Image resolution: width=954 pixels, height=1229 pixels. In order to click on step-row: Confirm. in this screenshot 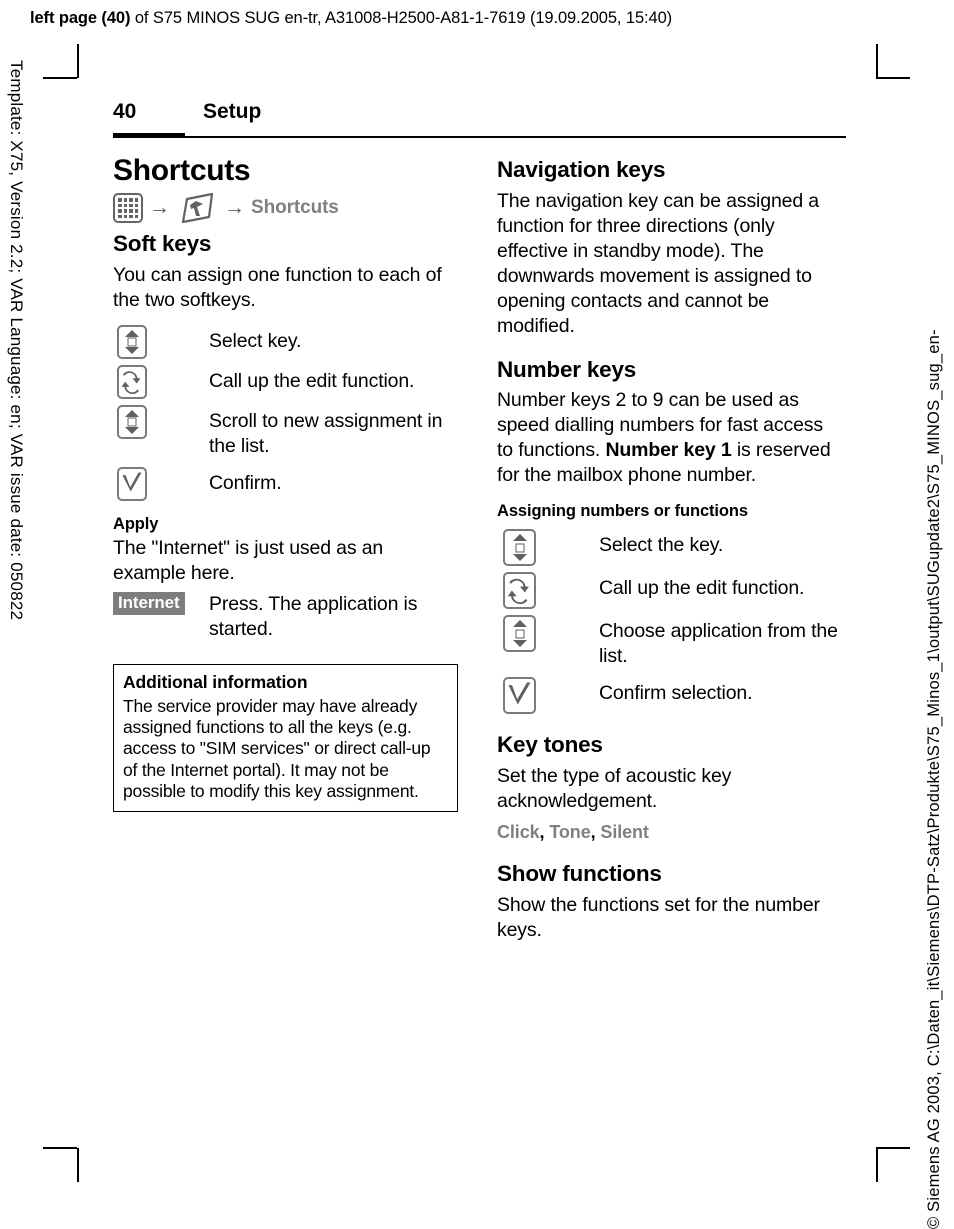, I will do `click(285, 483)`.